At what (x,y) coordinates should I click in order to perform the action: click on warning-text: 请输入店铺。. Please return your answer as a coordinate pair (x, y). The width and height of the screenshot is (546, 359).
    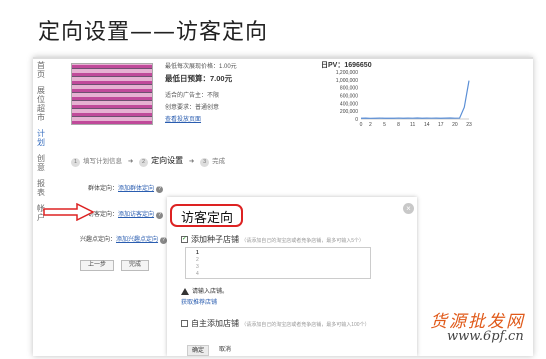
    Looking at the image, I should click on (210, 292).